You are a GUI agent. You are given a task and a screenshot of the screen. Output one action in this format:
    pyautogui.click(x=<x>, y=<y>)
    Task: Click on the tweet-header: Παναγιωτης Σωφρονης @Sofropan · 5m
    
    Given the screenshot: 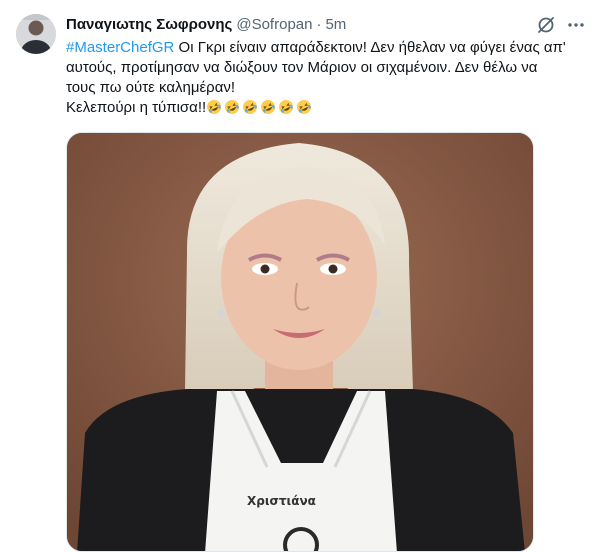 What is the action you would take?
    pyautogui.click(x=206, y=24)
    